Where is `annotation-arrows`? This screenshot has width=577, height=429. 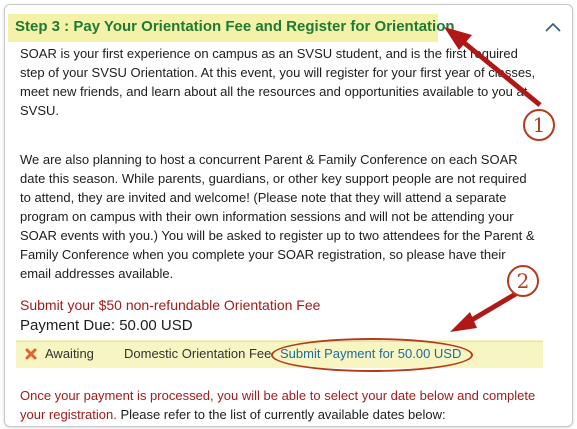 annotation-arrows is located at coordinates (493, 179).